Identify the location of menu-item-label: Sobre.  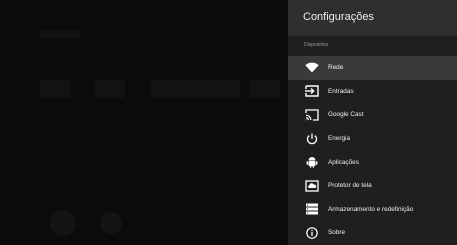
(337, 233).